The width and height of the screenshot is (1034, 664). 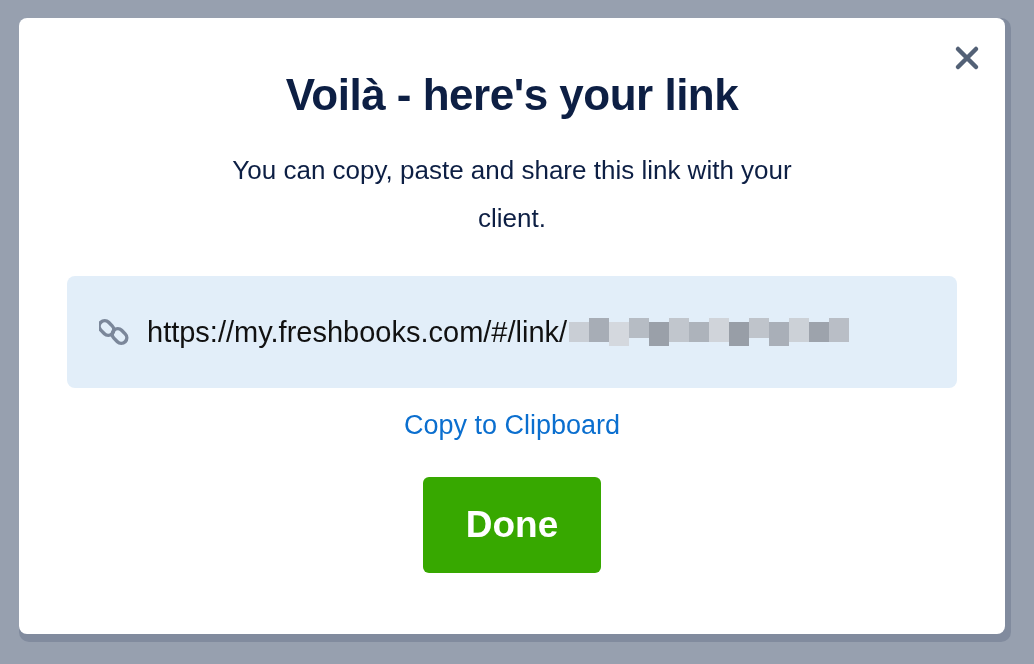 What do you see at coordinates (114, 332) in the screenshot?
I see `link-icon` at bounding box center [114, 332].